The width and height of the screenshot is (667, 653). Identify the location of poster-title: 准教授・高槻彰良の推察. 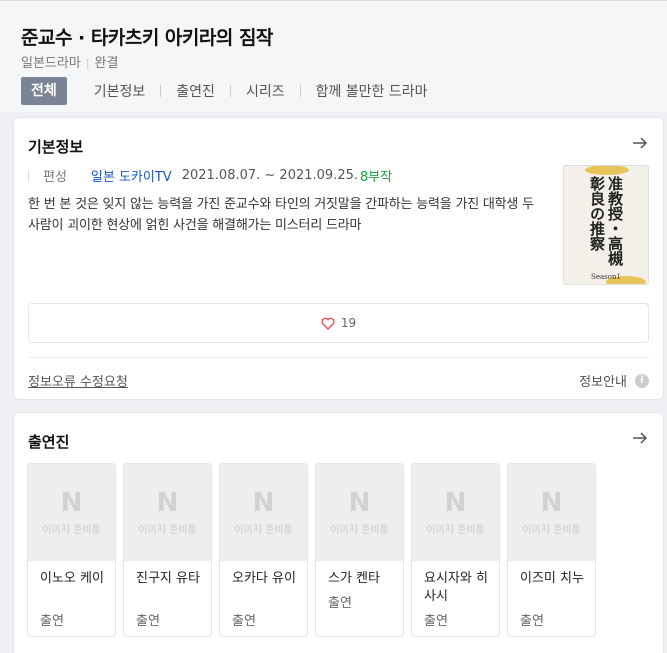
(606, 221).